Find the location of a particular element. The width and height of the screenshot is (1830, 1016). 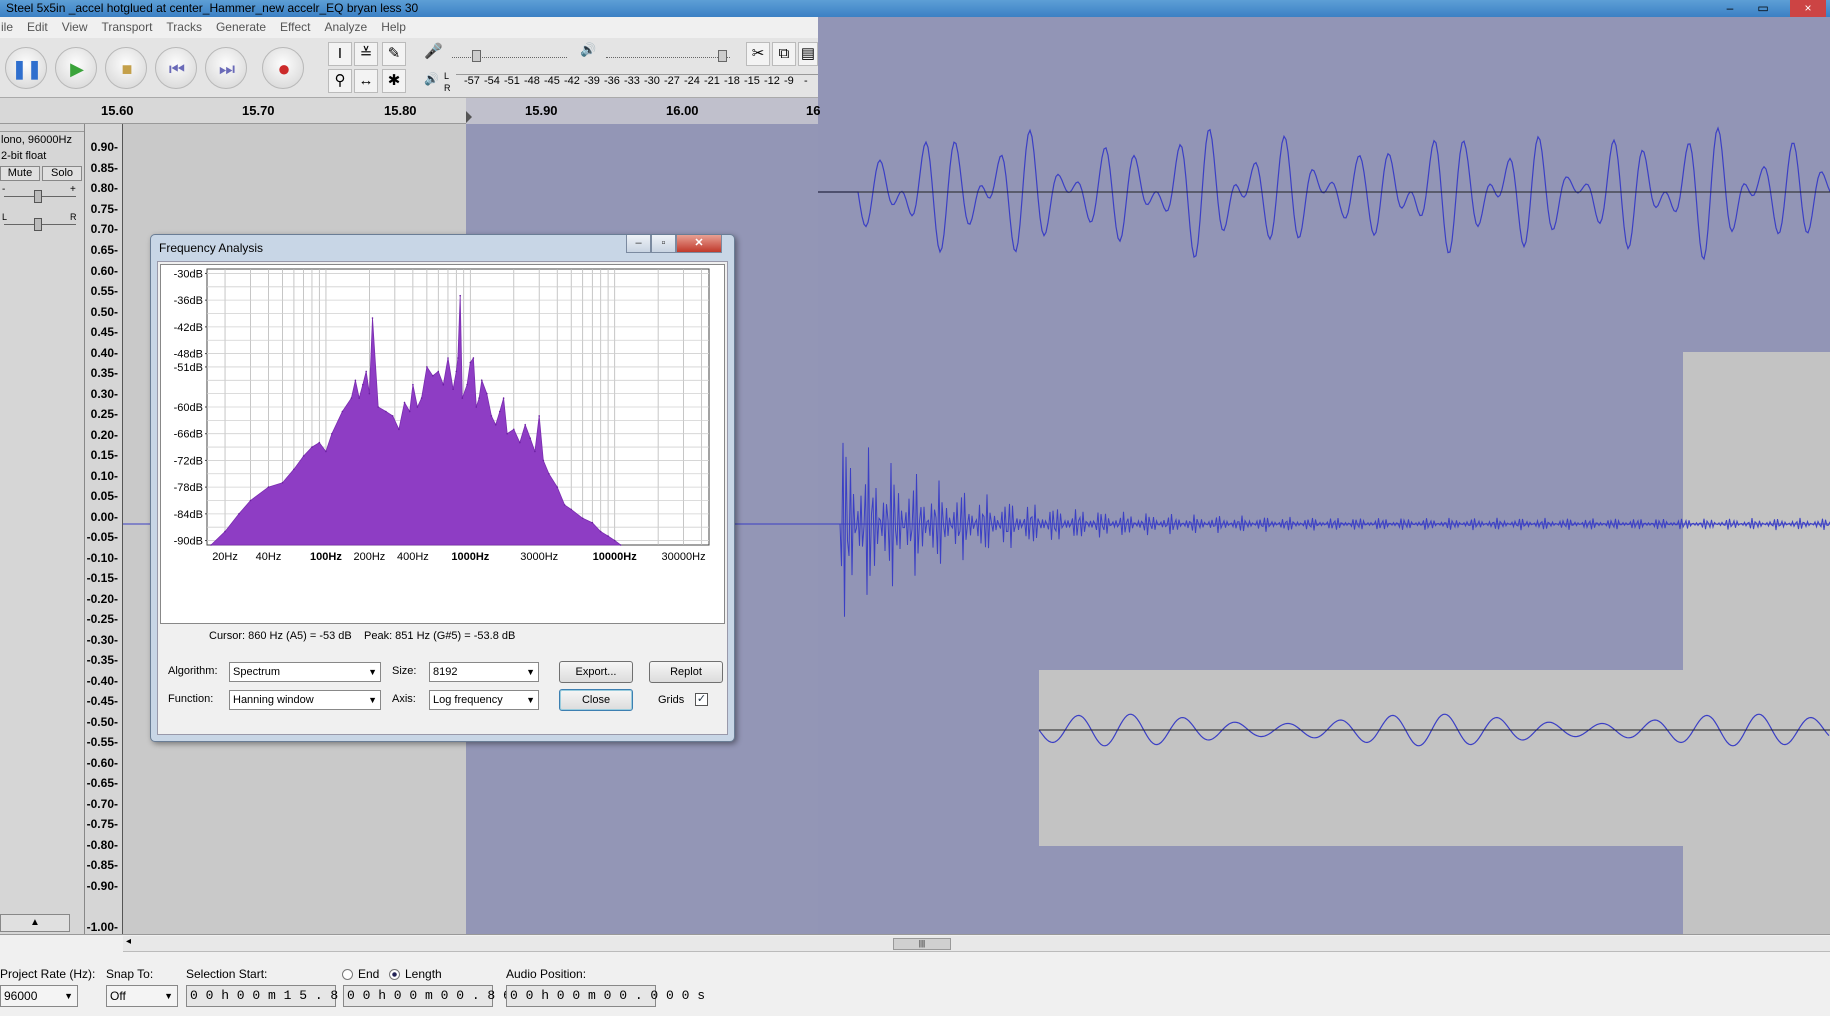

selection-start-marker is located at coordinates (469, 117).